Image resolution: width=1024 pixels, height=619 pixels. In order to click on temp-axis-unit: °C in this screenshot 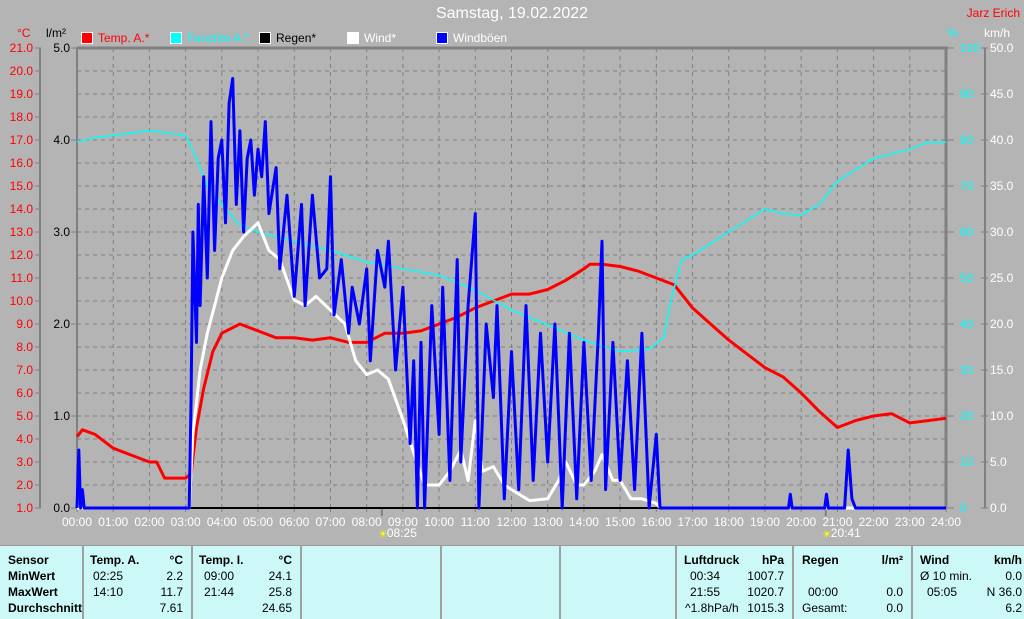, I will do `click(24, 33)`.